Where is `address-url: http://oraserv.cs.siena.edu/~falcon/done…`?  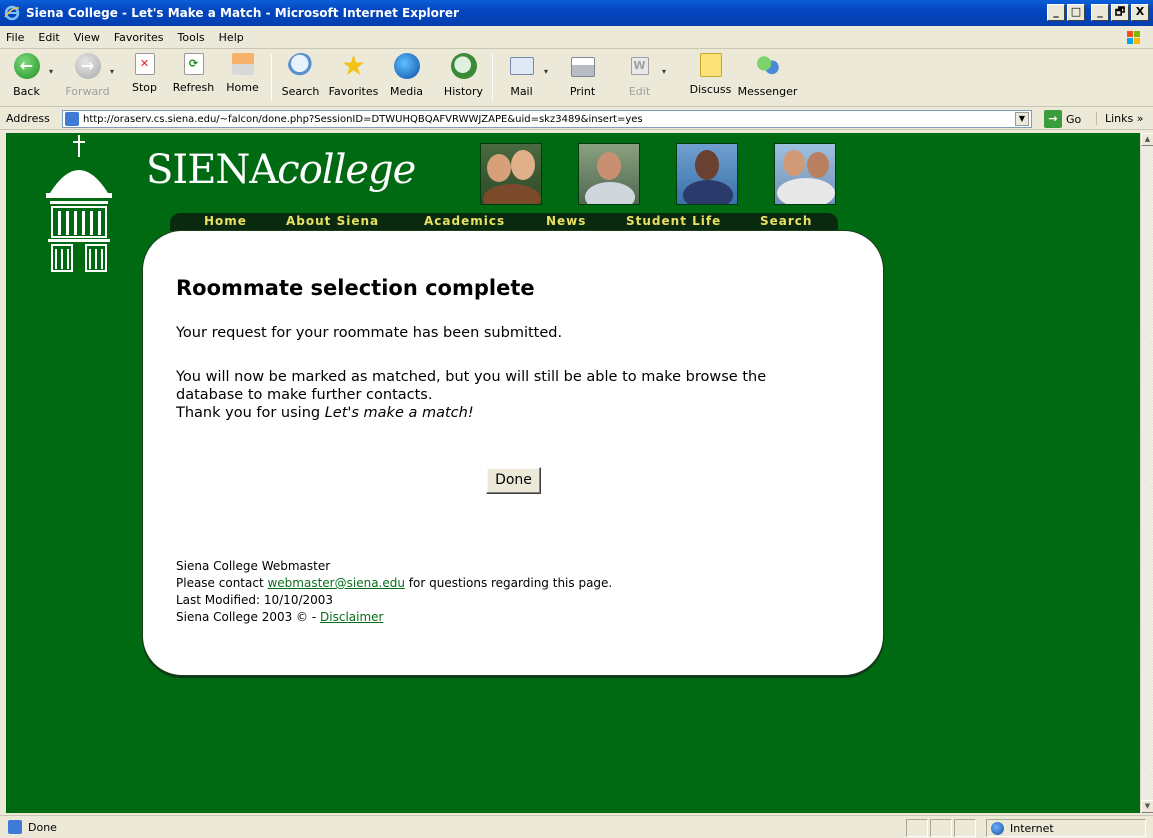
address-url: http://oraserv.cs.siena.edu/~falcon/done… is located at coordinates (363, 119).